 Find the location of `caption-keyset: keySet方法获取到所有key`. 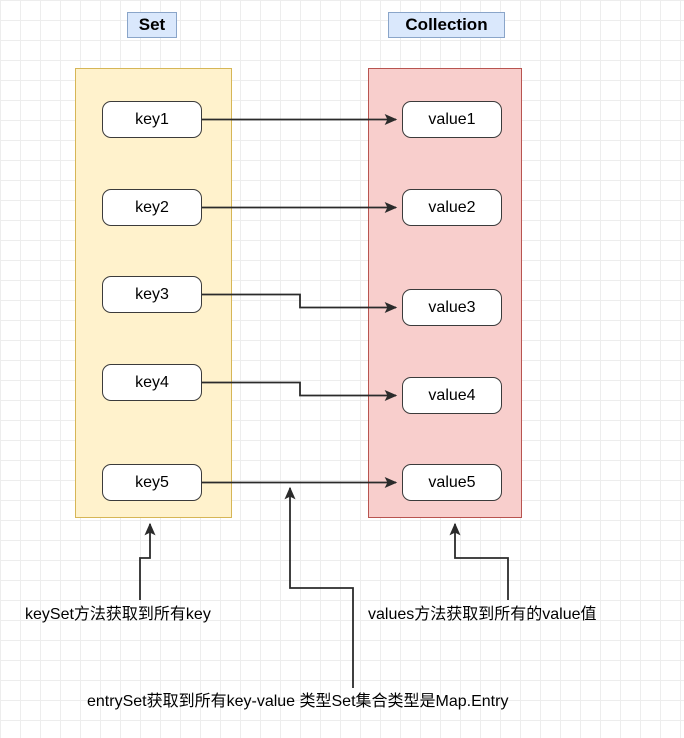

caption-keyset: keySet方法获取到所有key is located at coordinates (118, 614).